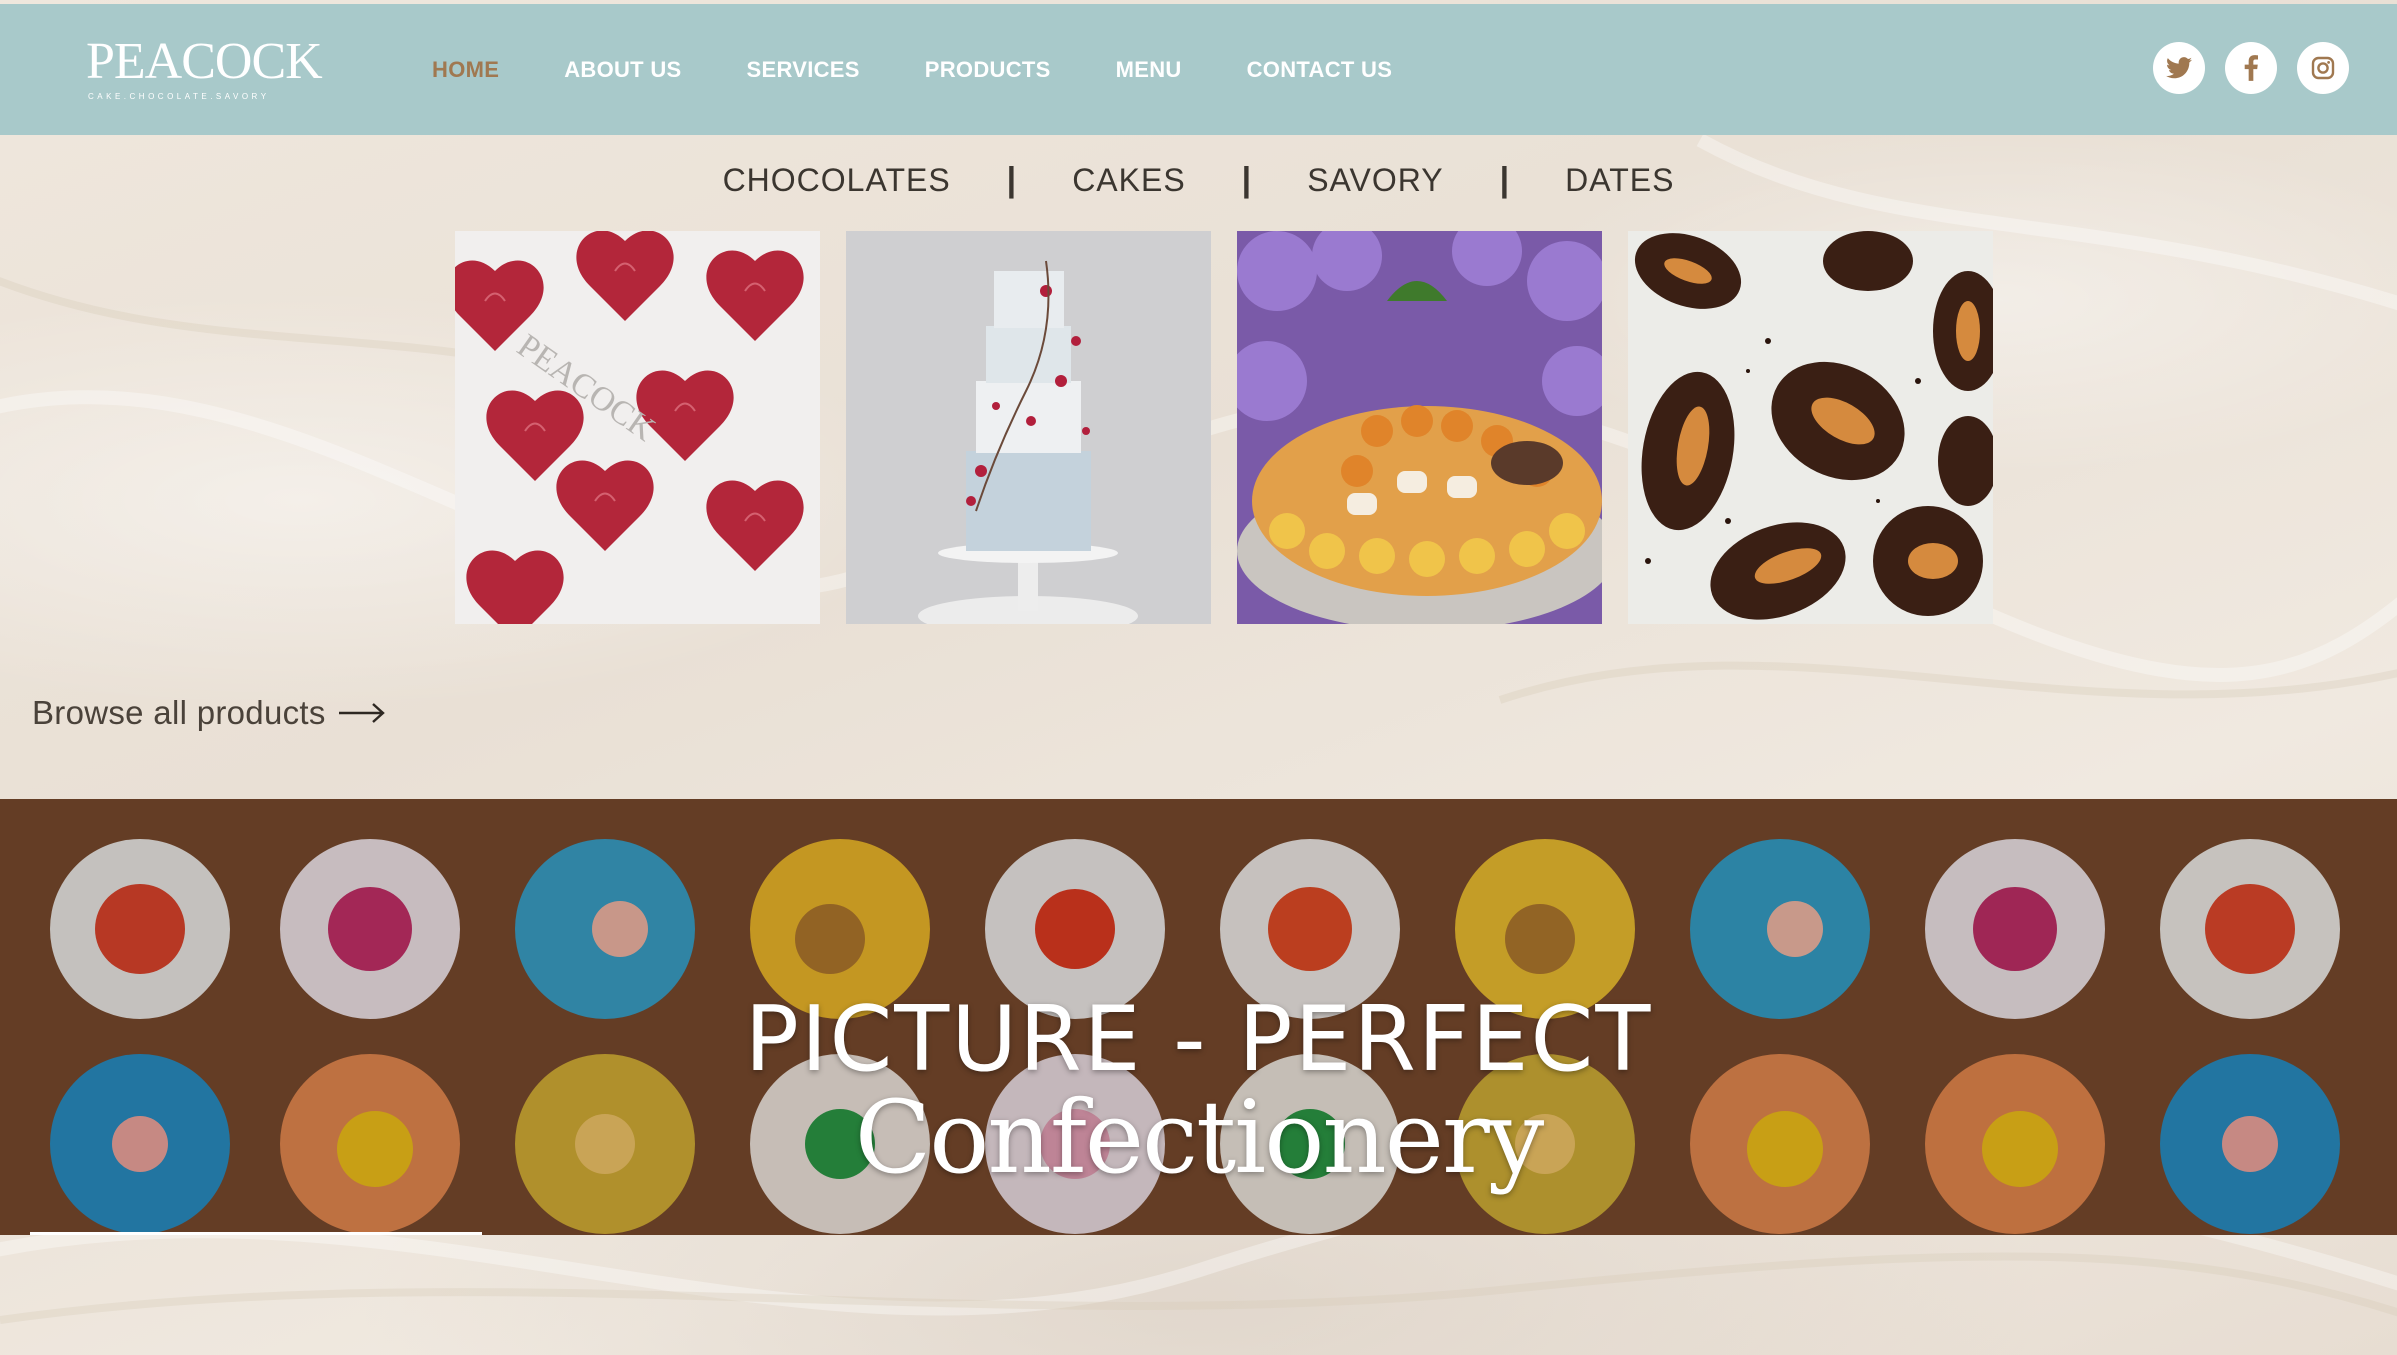  I want to click on instagram-button, so click(2323, 68).